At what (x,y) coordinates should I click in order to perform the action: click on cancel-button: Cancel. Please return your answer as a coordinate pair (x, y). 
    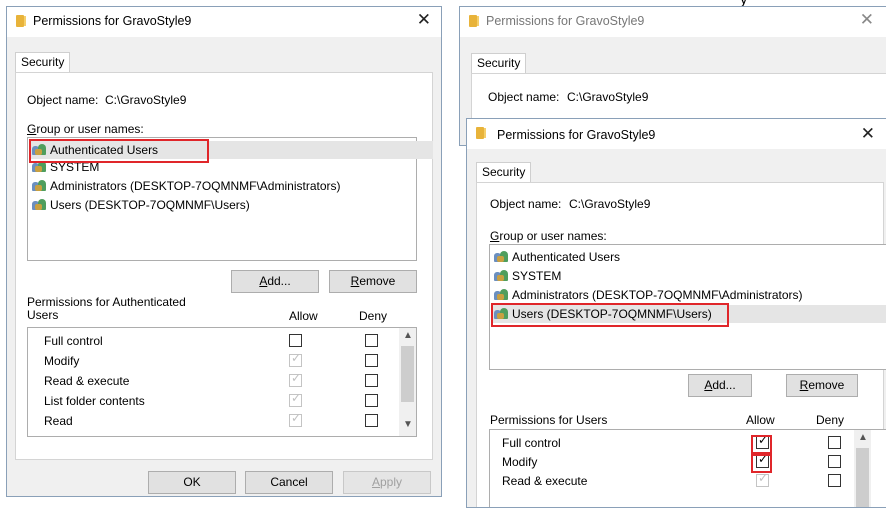
    Looking at the image, I should click on (289, 482).